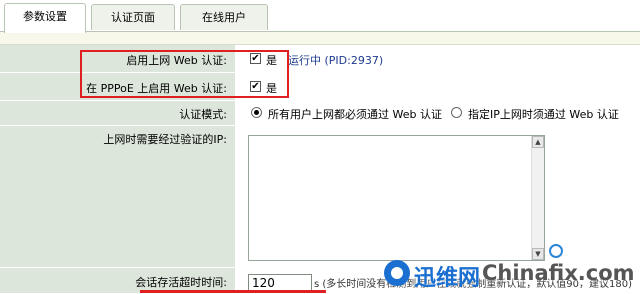 This screenshot has height=294, width=640. I want to click on watermark-logo-icon, so click(397, 273).